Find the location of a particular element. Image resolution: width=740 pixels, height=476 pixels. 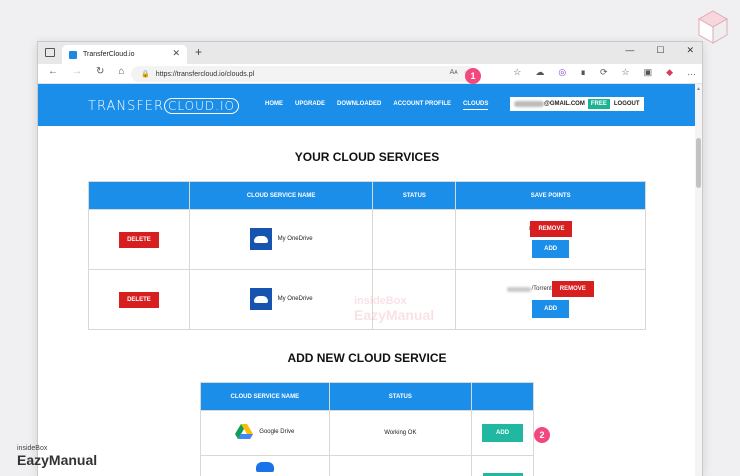

service-cell is located at coordinates (265, 465).